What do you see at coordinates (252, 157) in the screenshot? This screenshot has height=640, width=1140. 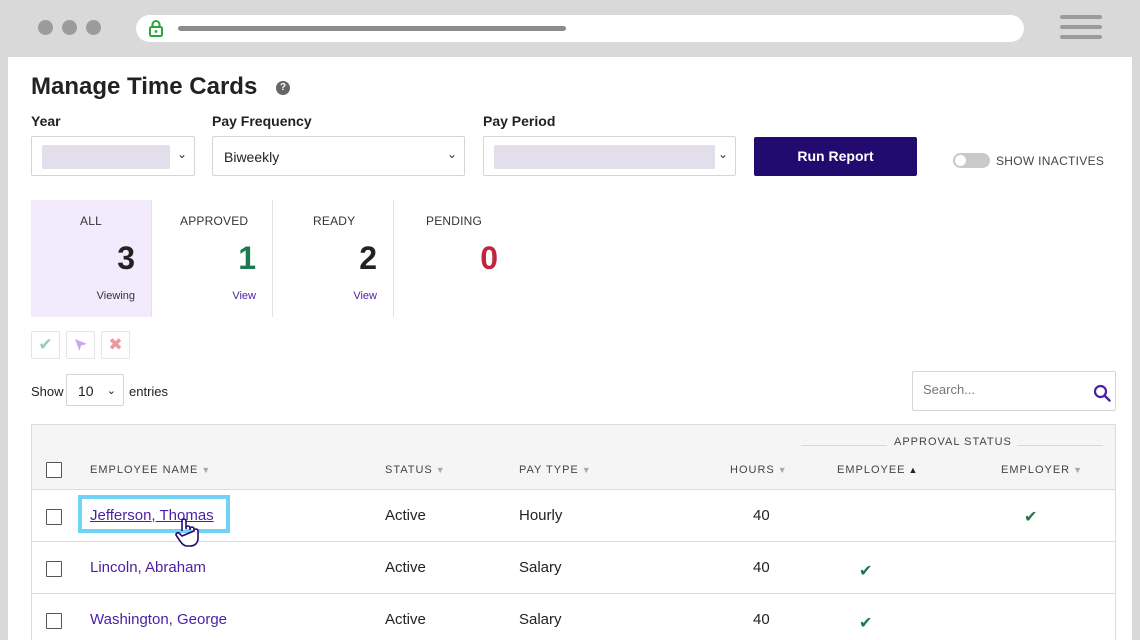 I see `pay-frequency-value: Biweekly` at bounding box center [252, 157].